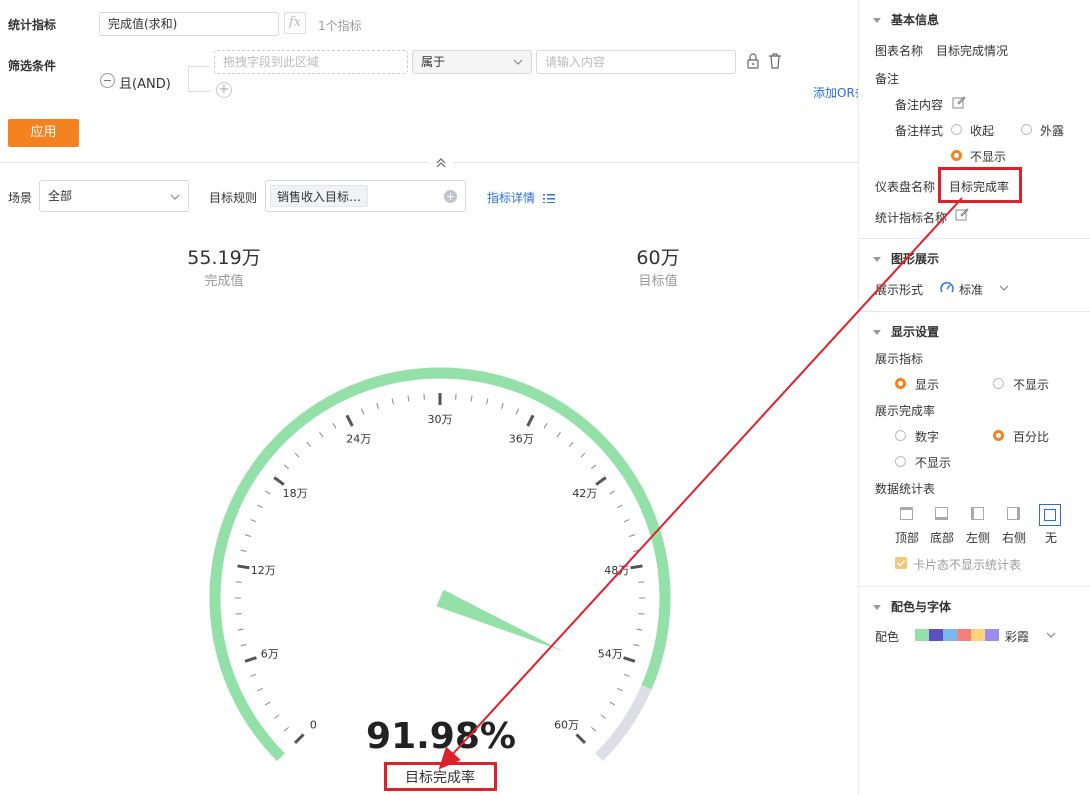 This screenshot has width=1090, height=795. Describe the element at coordinates (1050, 515) in the screenshot. I see `table-none-selected-frame` at that location.